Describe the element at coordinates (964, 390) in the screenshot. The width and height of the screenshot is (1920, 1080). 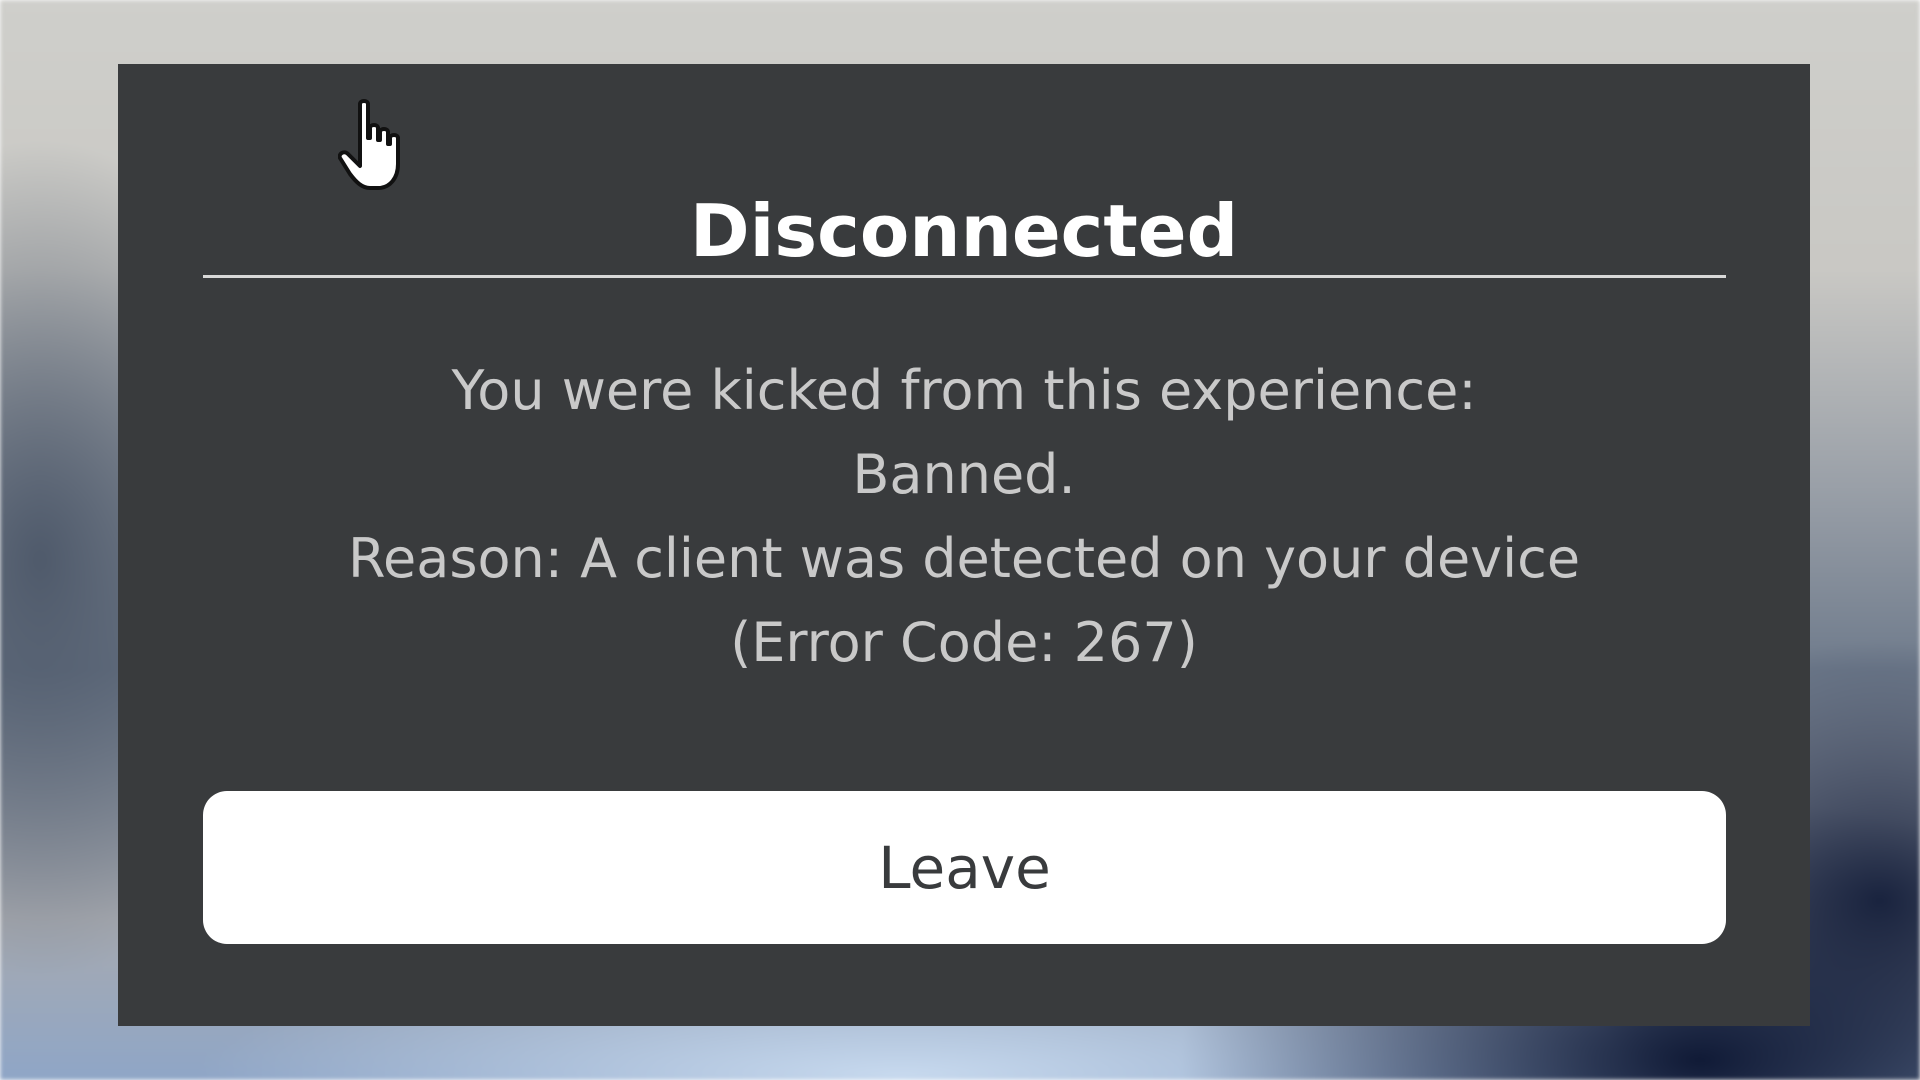
I see `message-line: You were kicked from this experience:` at that location.